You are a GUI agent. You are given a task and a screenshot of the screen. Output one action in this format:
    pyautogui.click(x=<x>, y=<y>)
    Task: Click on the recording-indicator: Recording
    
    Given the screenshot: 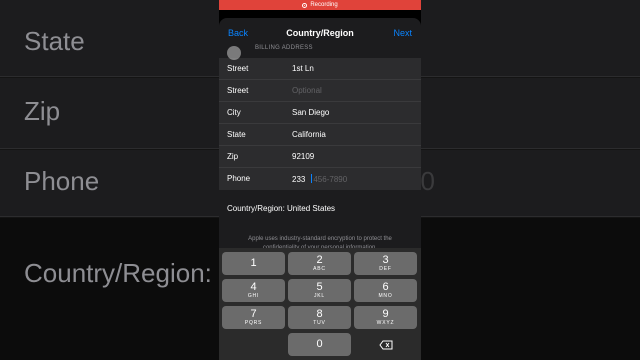 What is the action you would take?
    pyautogui.click(x=320, y=5)
    